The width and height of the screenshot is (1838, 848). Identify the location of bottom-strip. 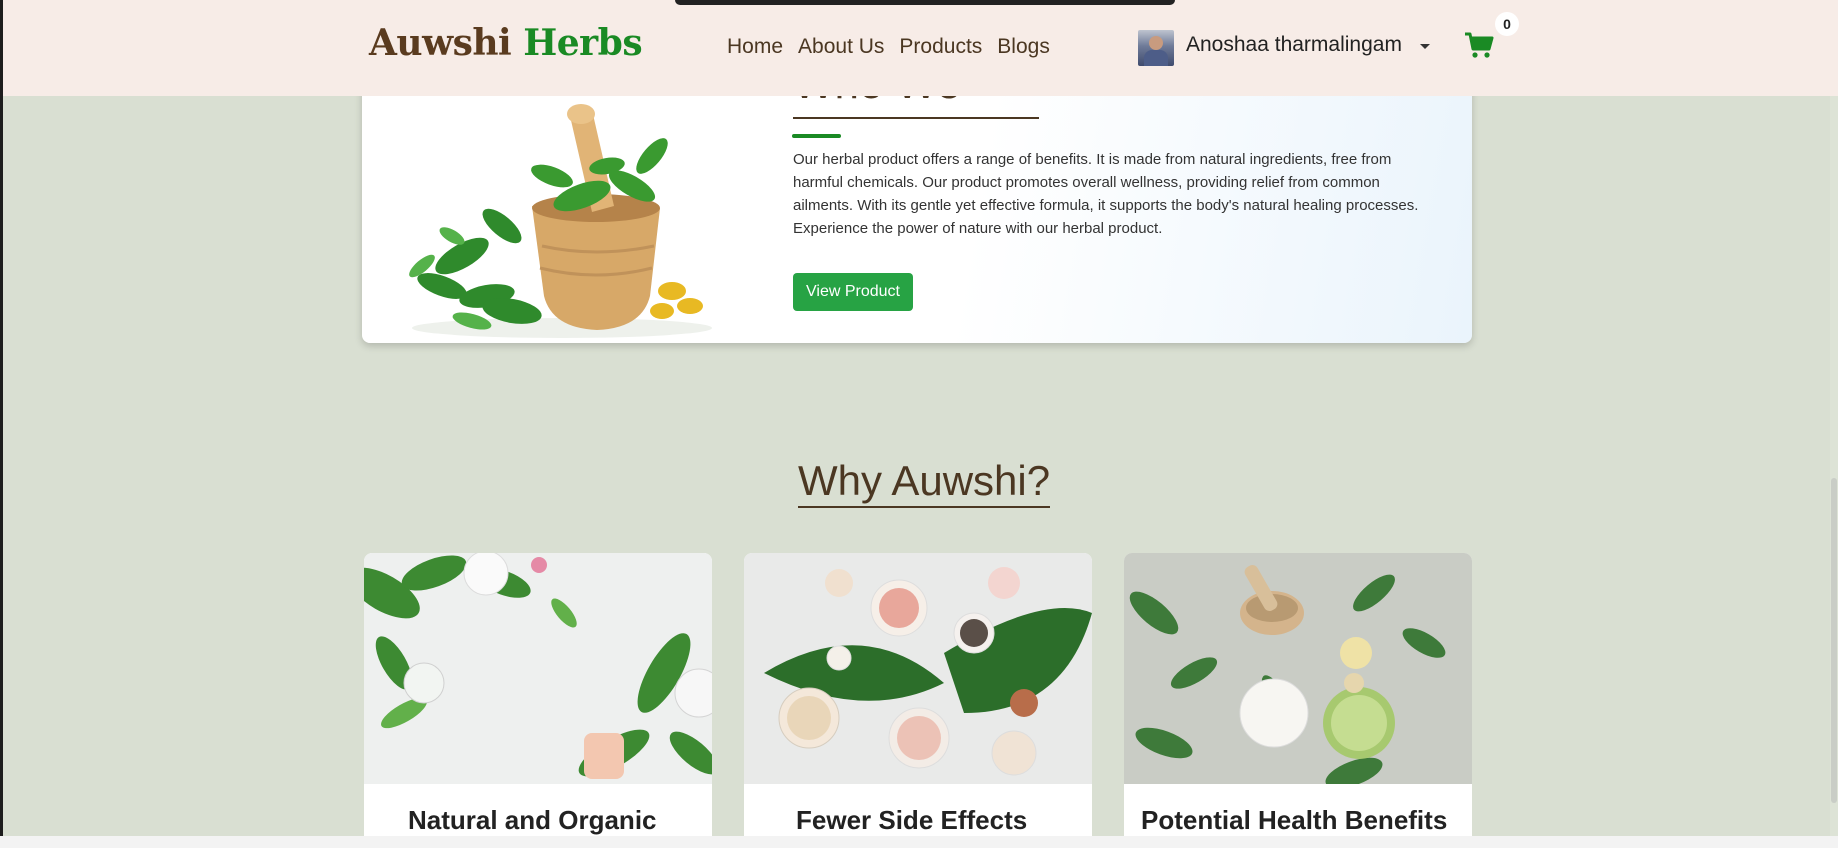
(919, 842).